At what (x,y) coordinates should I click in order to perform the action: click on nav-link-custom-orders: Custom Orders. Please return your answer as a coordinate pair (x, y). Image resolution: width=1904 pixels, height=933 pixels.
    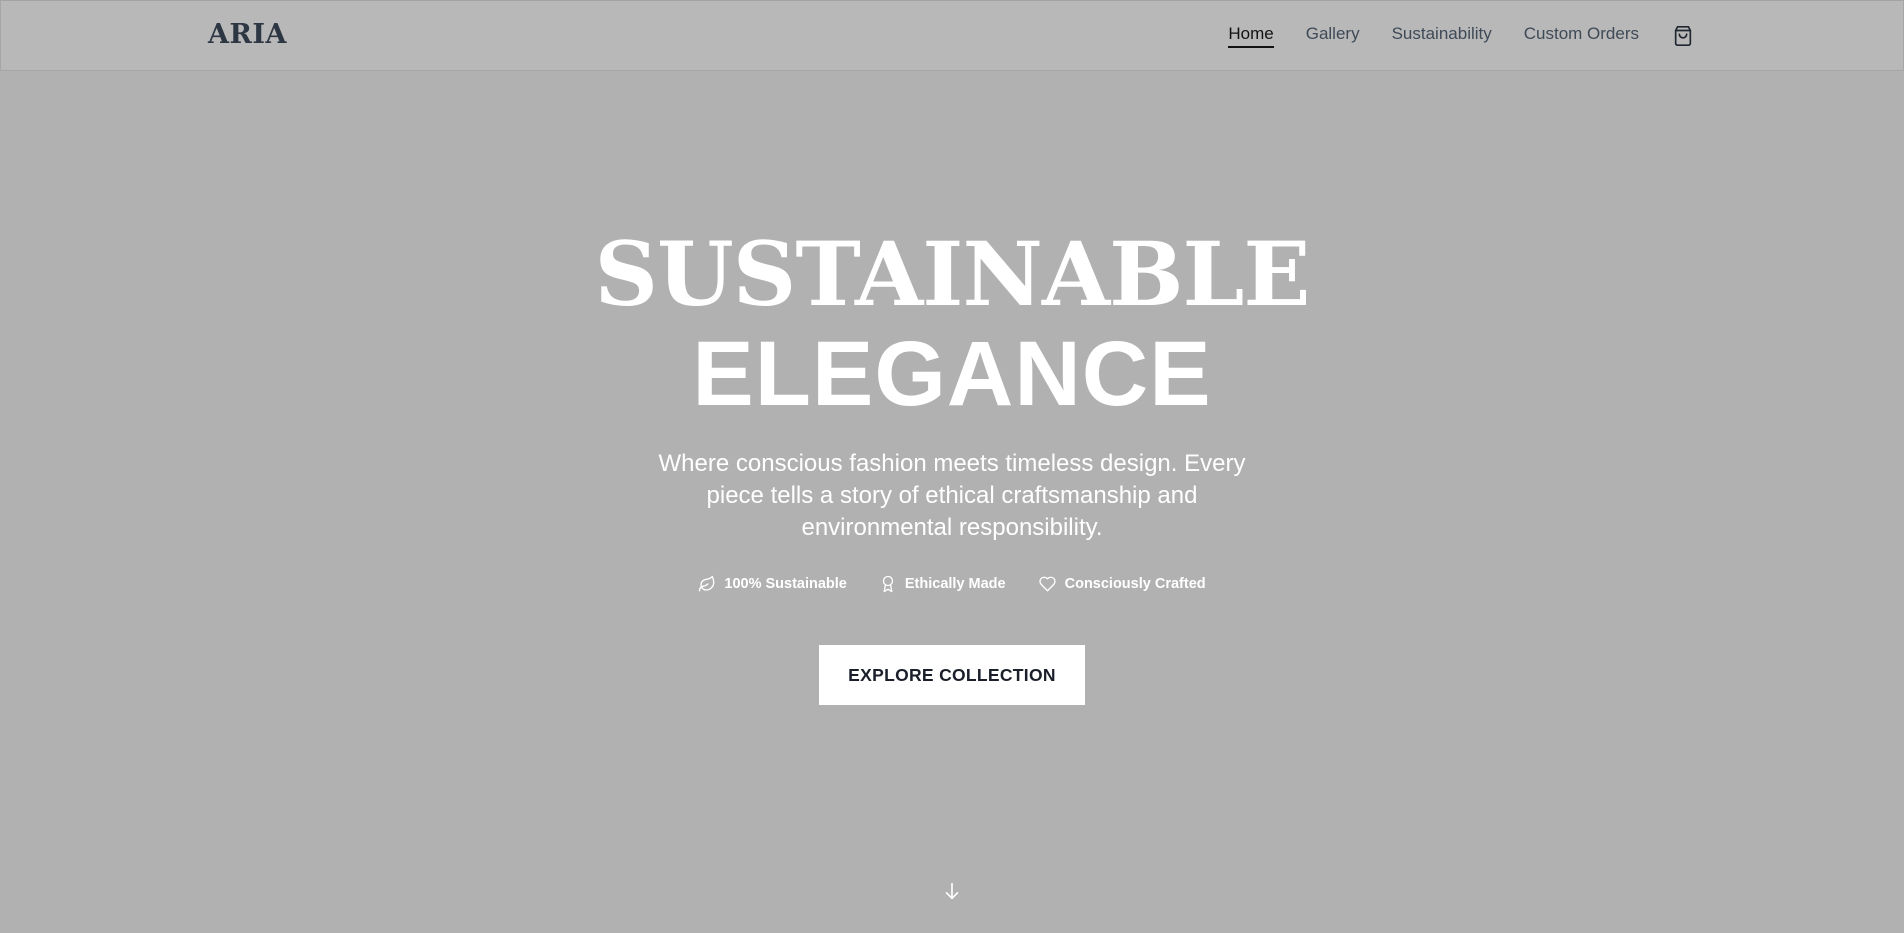
    Looking at the image, I should click on (1581, 35).